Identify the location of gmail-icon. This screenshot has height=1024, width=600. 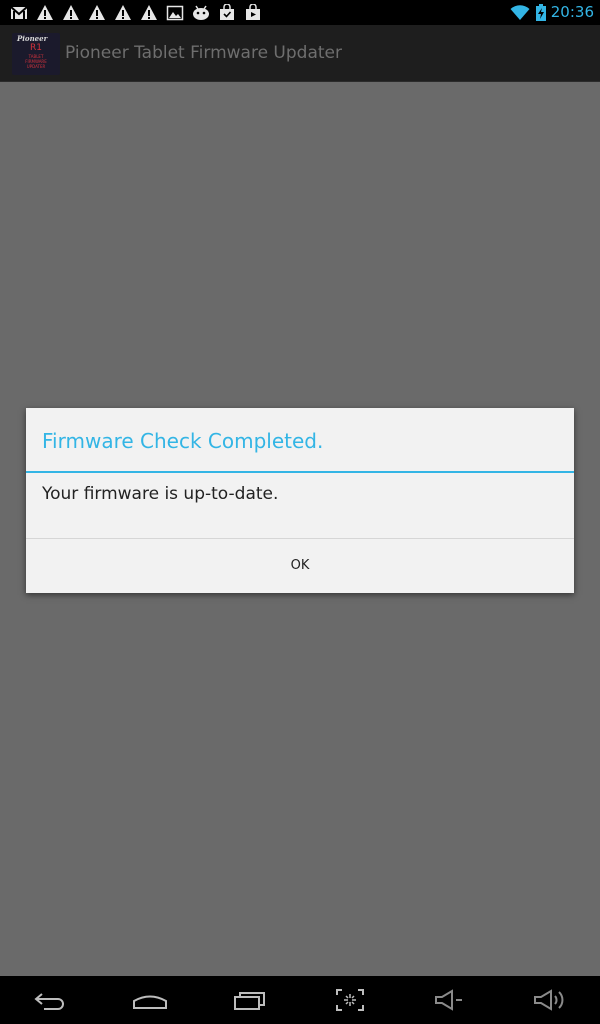
(19, 12).